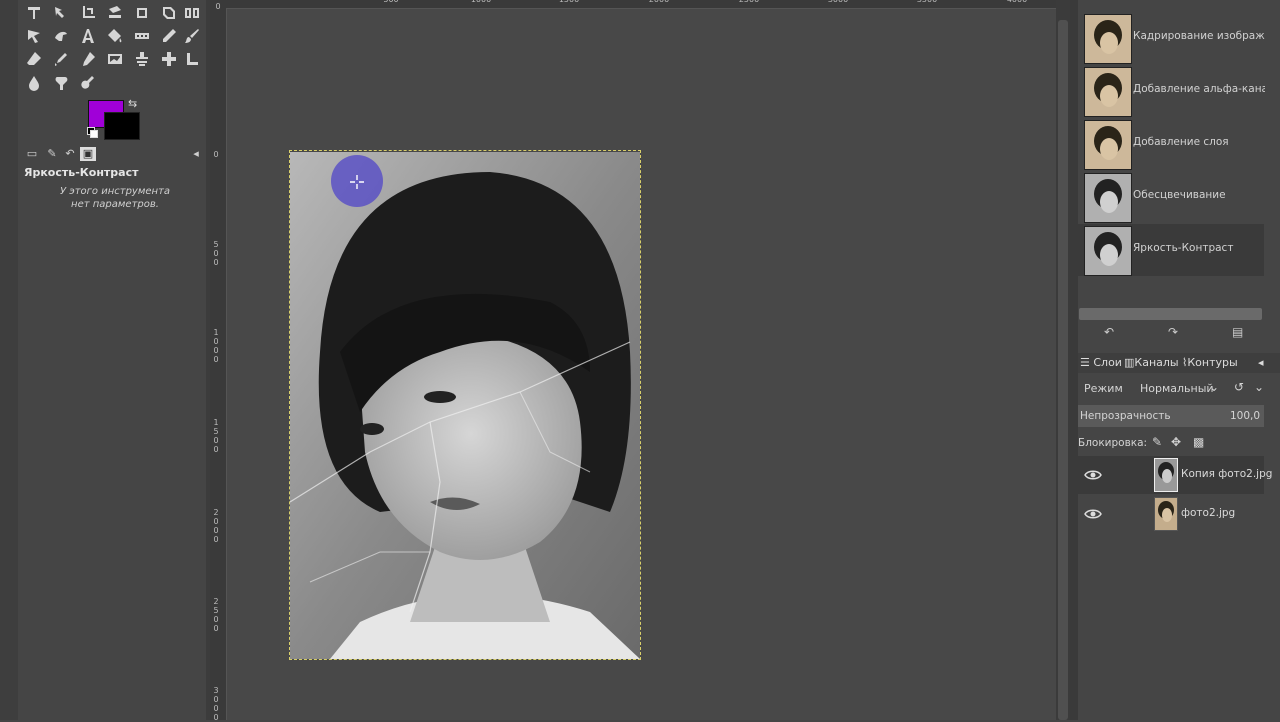  Describe the element at coordinates (1107, 362) in the screenshot. I see `tab-layers-label: Слои` at that location.